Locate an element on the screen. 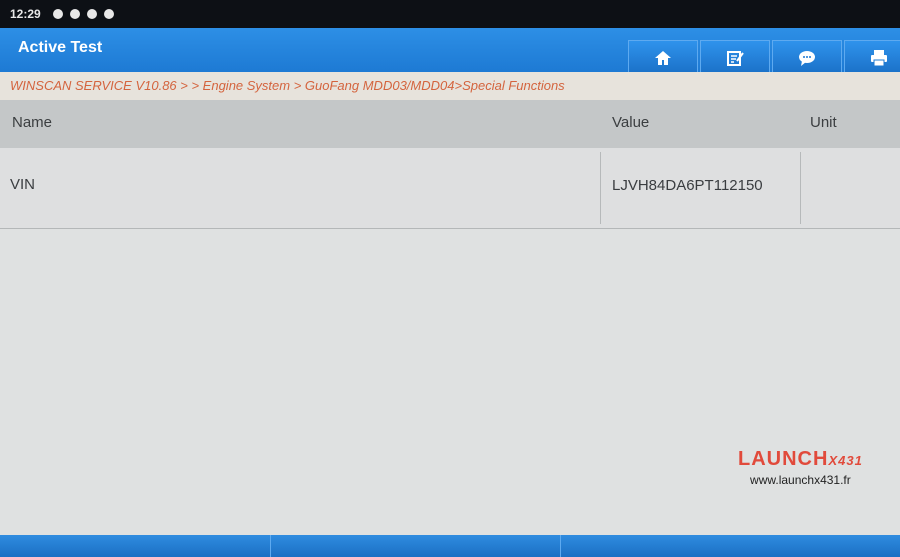 The width and height of the screenshot is (900, 557). watermark-url: www.launchx431.fr is located at coordinates (800, 480).